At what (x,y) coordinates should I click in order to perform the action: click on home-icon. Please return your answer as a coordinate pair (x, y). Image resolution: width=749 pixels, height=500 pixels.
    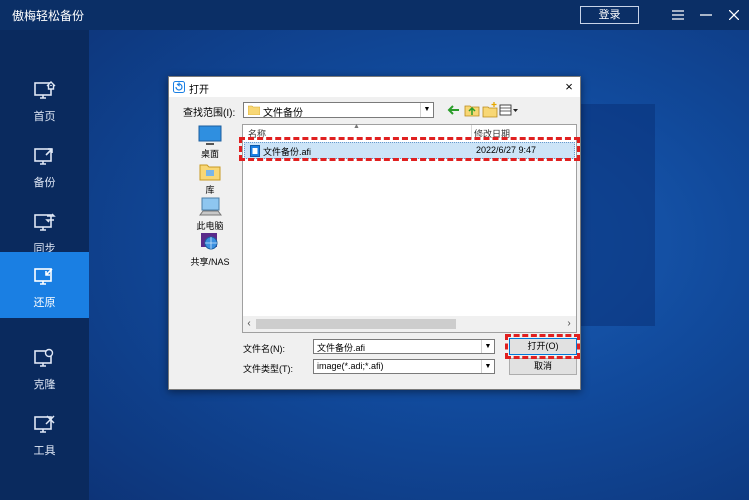
    Looking at the image, I should click on (45, 90).